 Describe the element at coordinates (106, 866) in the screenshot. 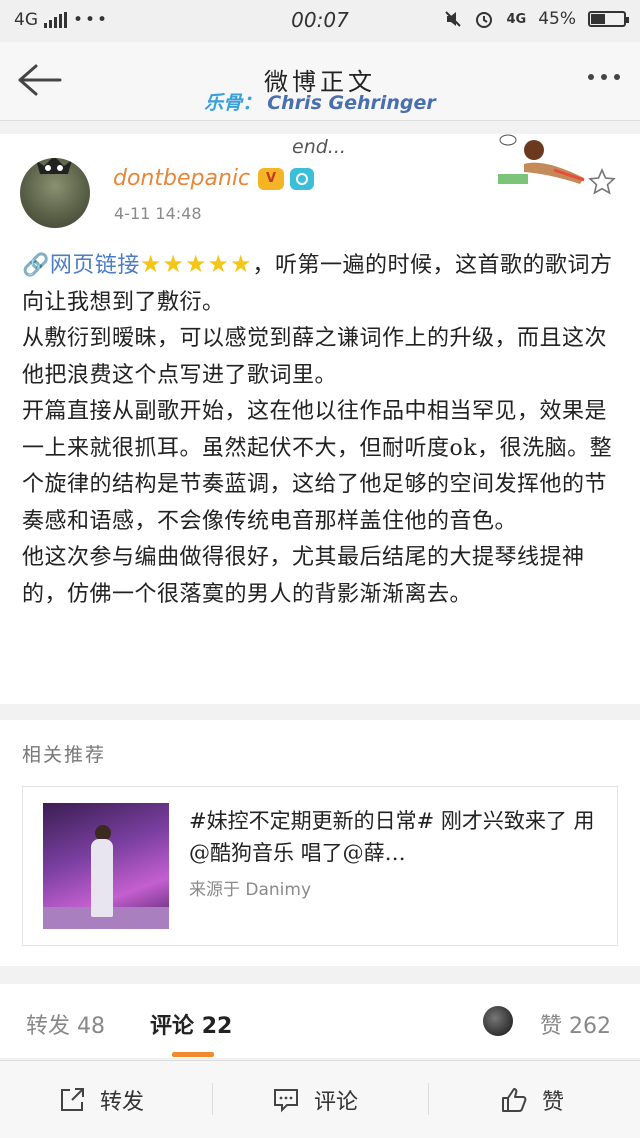

I see `recommendation-thumbnail` at that location.